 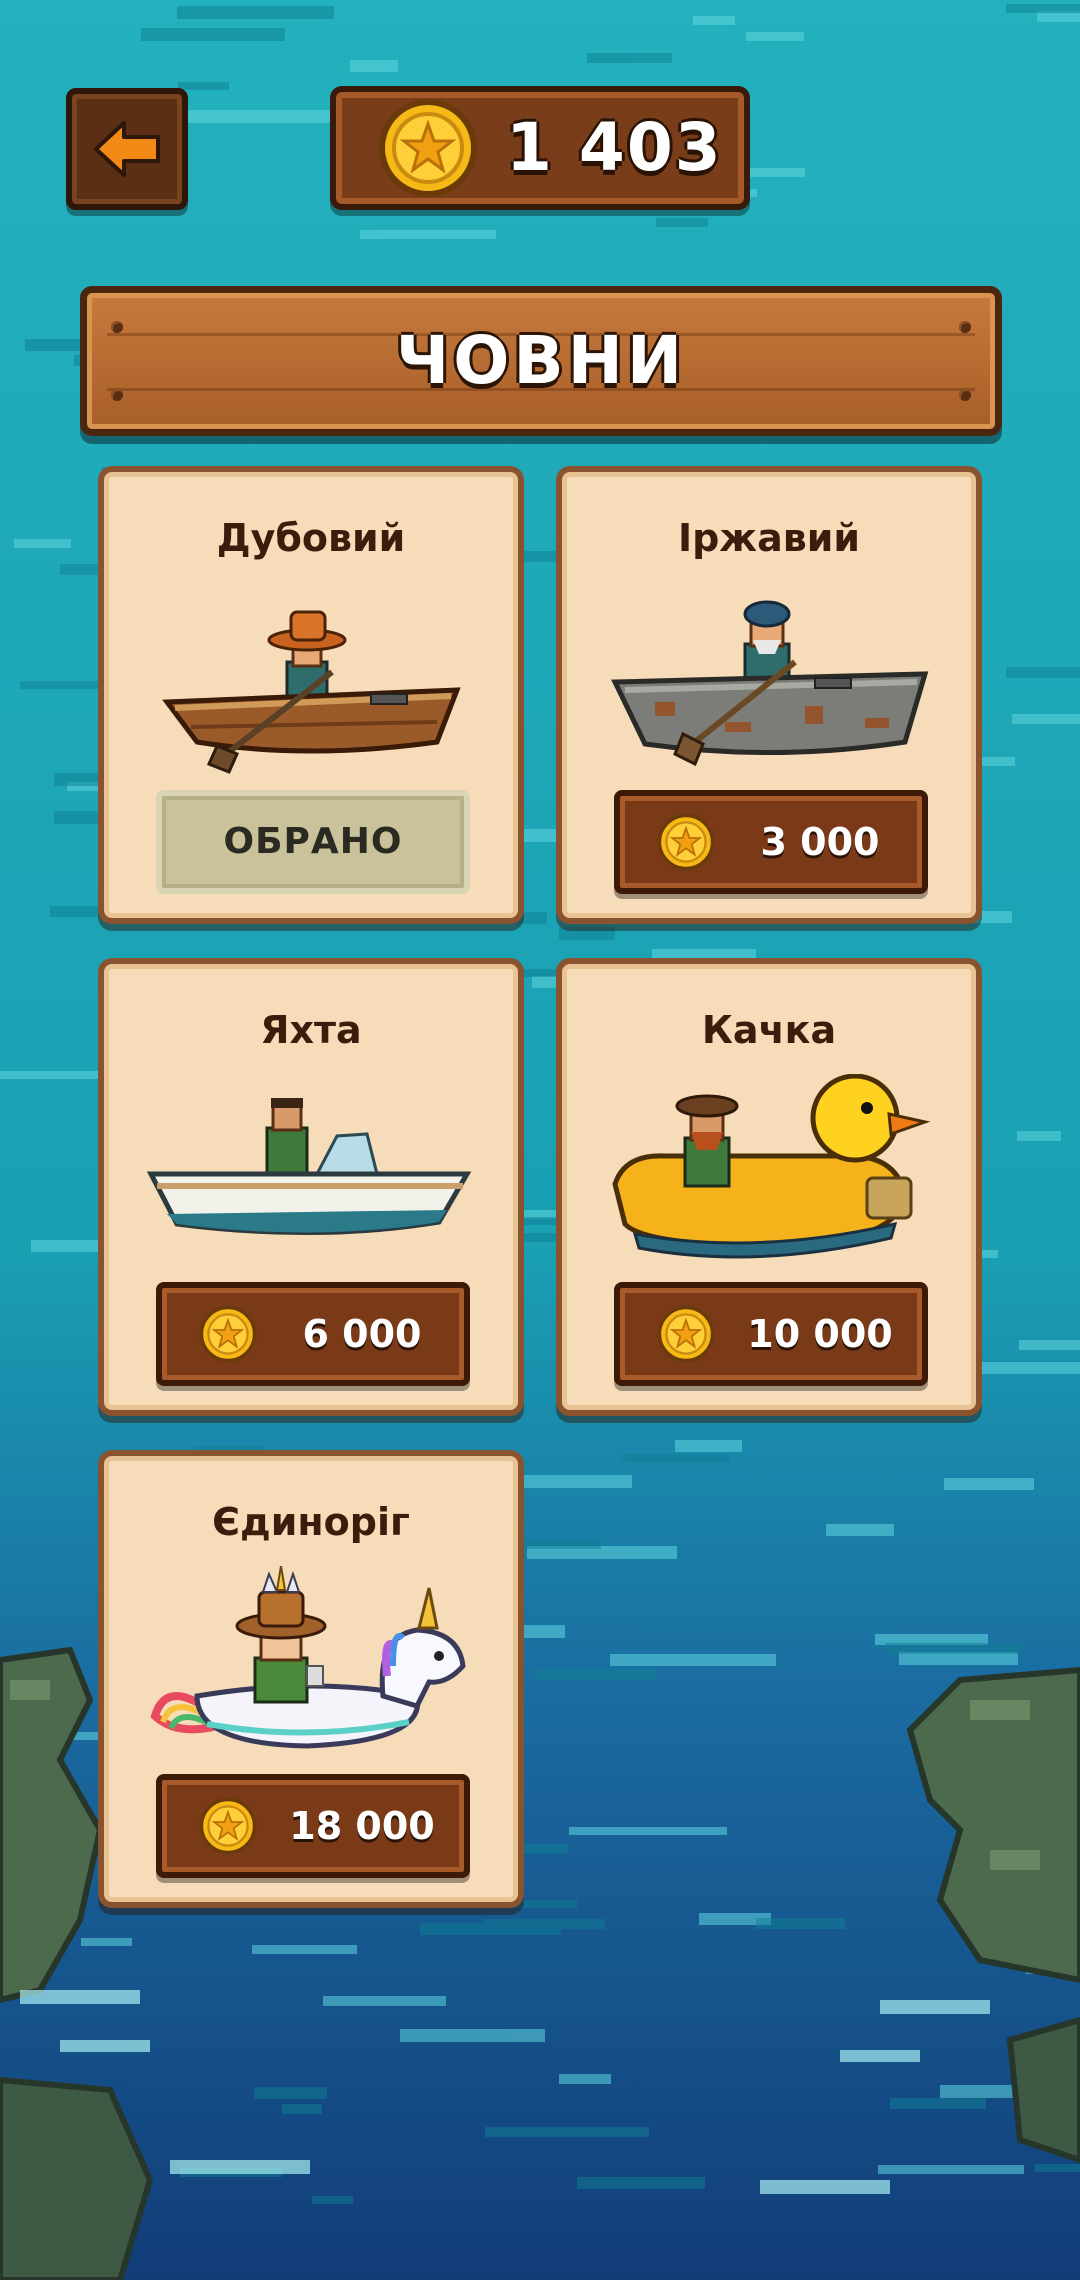 What do you see at coordinates (311, 538) in the screenshot?
I see `boat-name: Дубовий` at bounding box center [311, 538].